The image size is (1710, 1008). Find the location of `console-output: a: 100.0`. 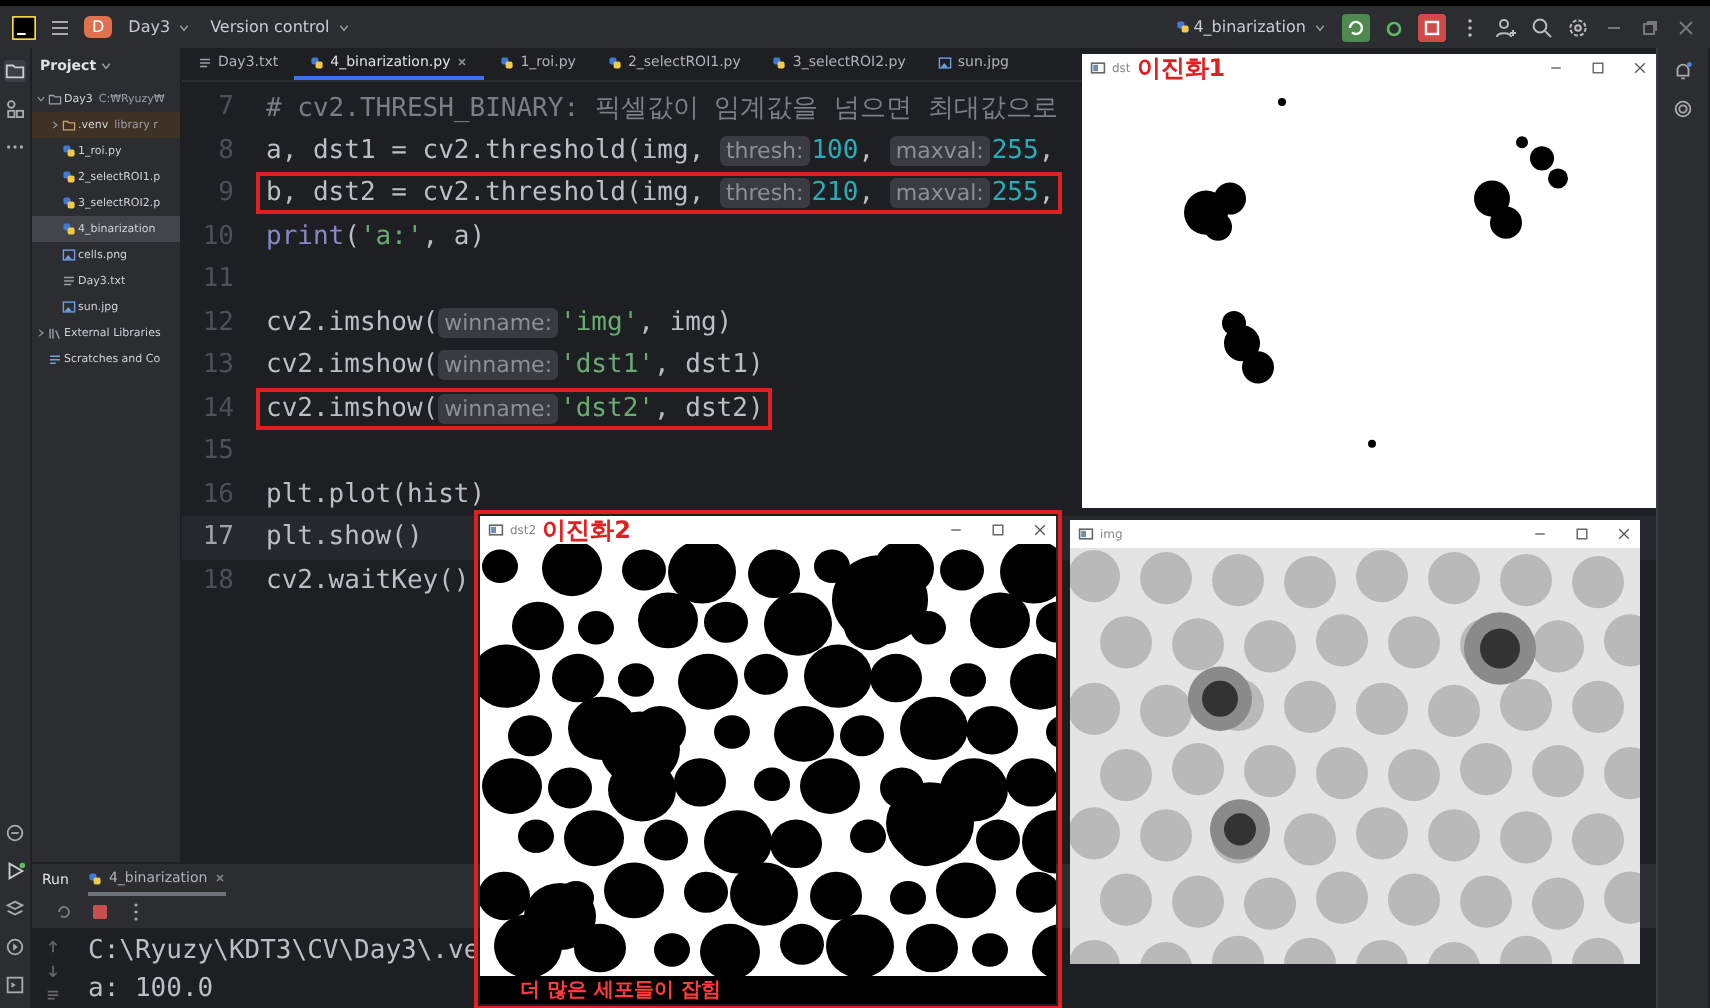

console-output: a: 100.0 is located at coordinates (152, 990).